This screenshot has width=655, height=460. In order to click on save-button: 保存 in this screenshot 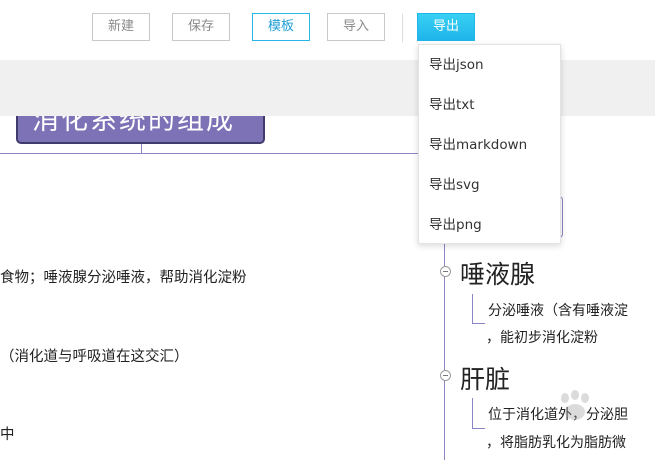, I will do `click(201, 27)`.